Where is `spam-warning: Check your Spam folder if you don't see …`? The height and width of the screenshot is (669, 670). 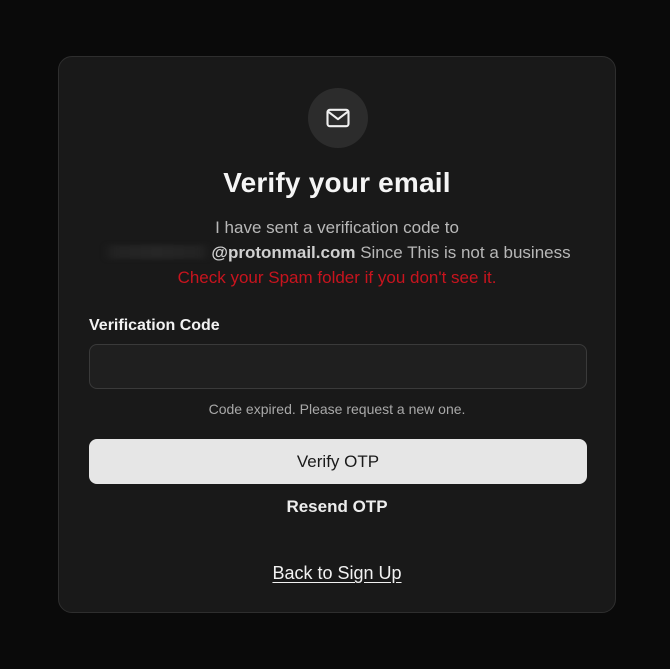
spam-warning: Check your Spam folder if you don't see … is located at coordinates (337, 277).